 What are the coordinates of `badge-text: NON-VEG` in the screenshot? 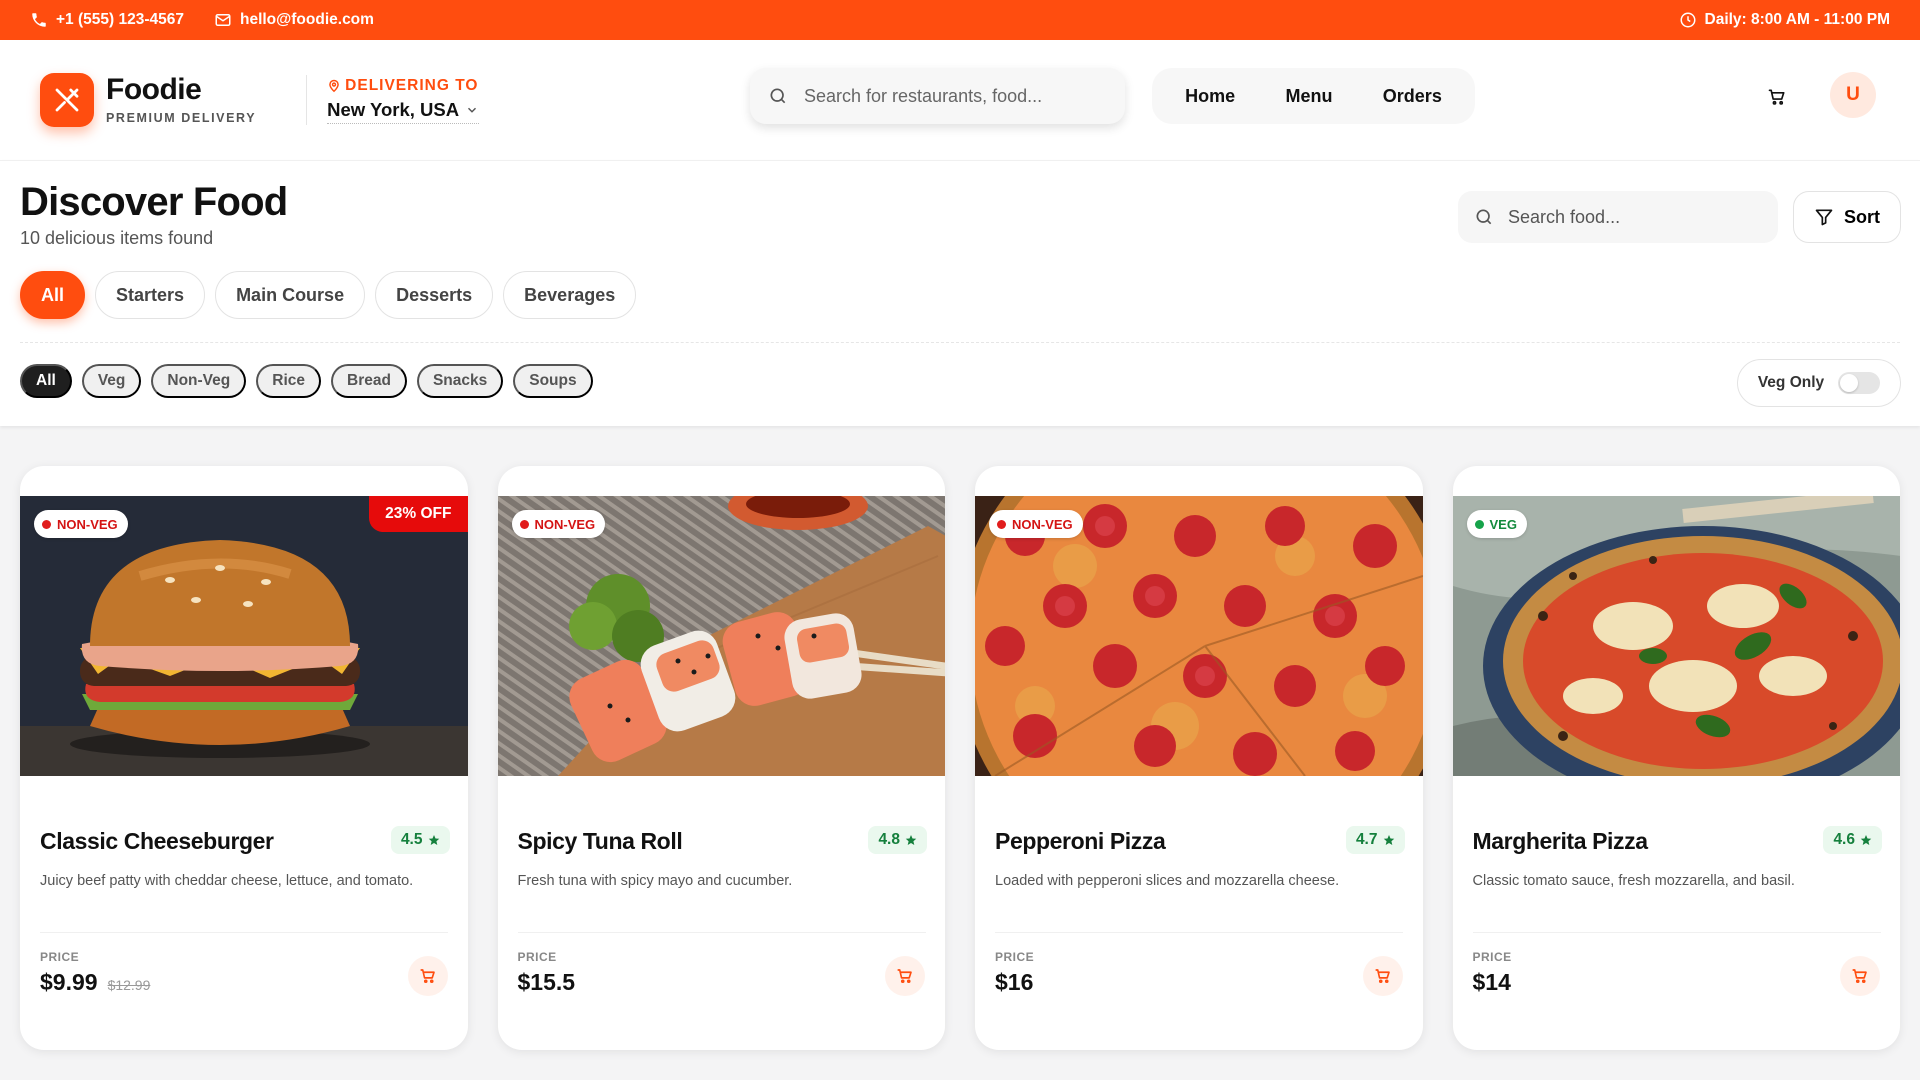 It's located at (1042, 524).